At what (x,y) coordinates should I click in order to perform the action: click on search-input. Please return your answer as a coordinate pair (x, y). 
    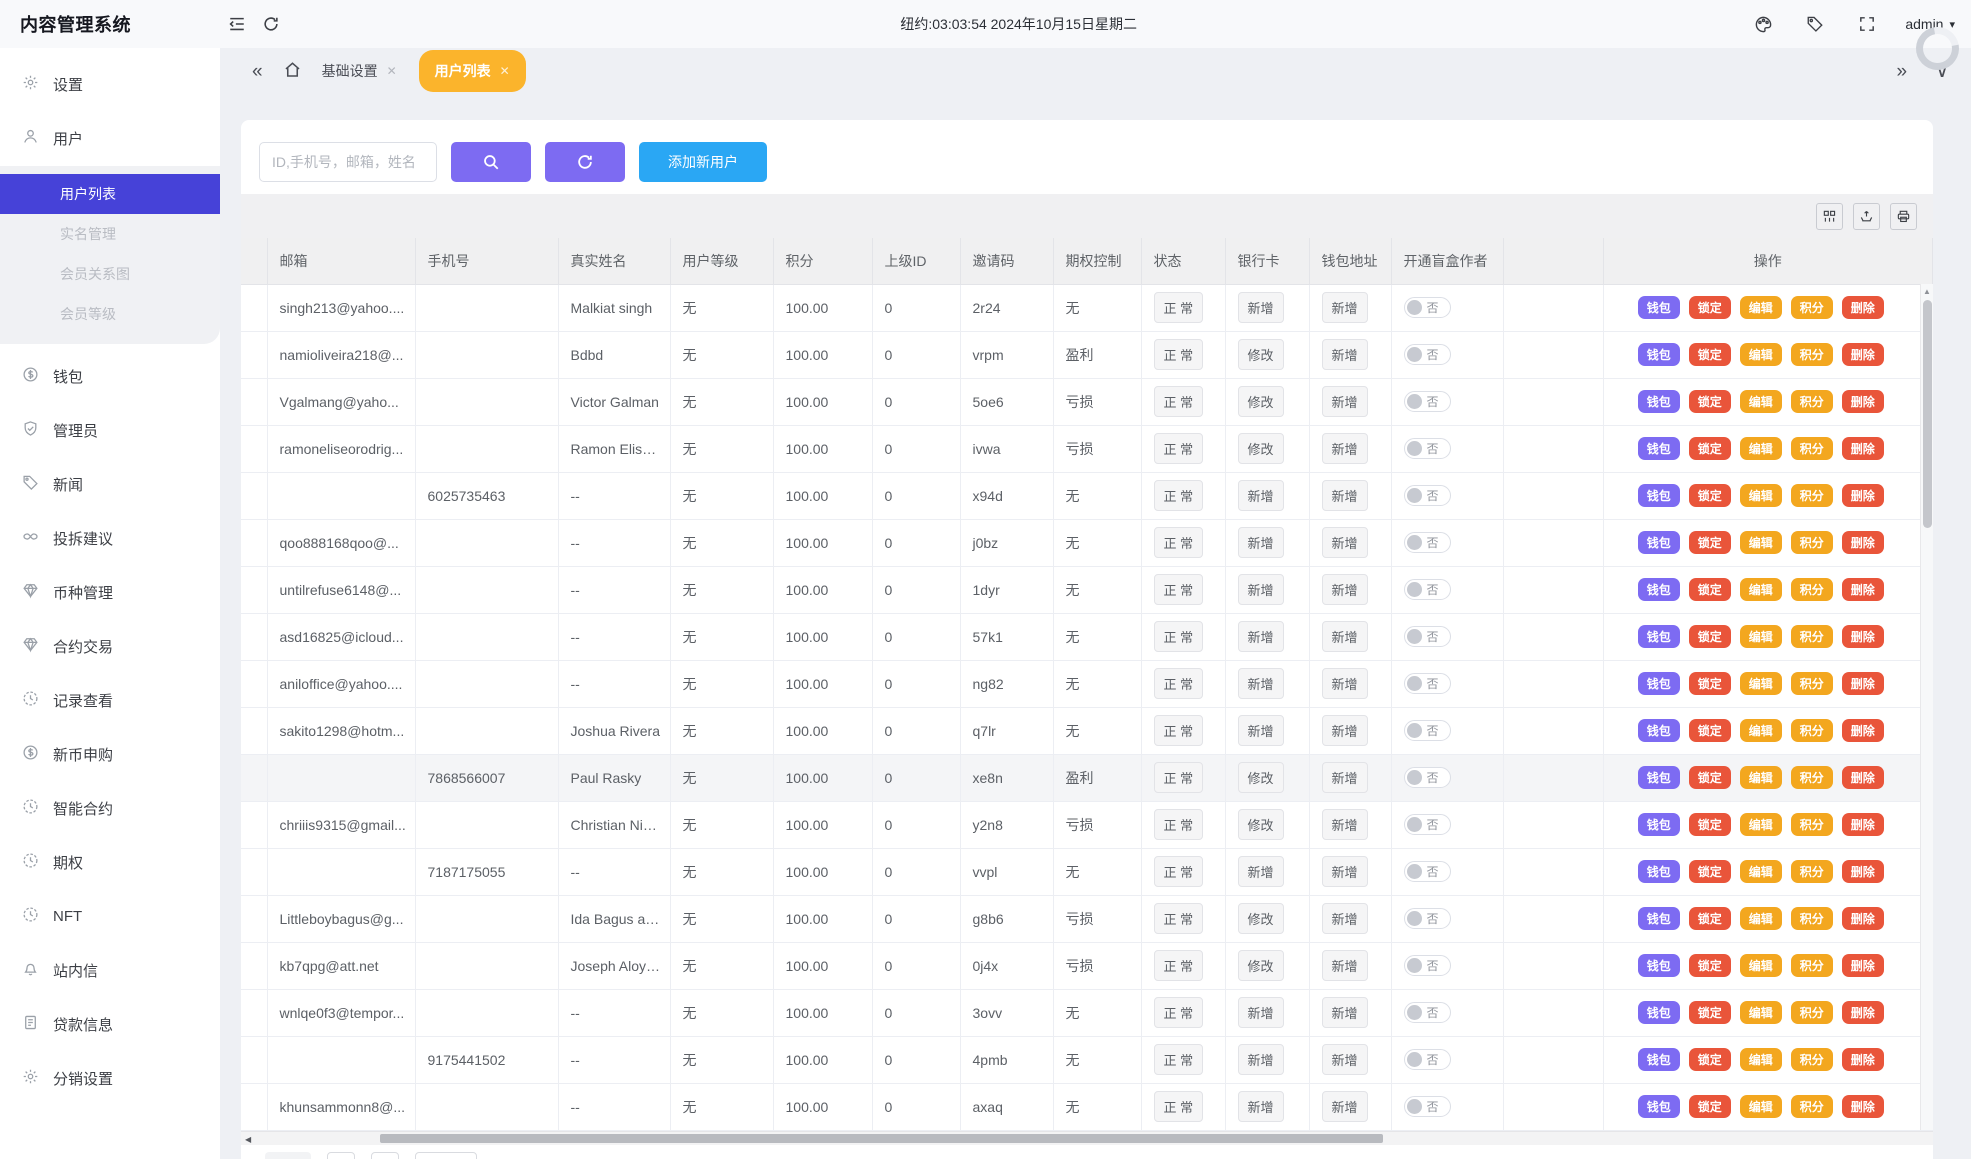
    Looking at the image, I should click on (348, 162).